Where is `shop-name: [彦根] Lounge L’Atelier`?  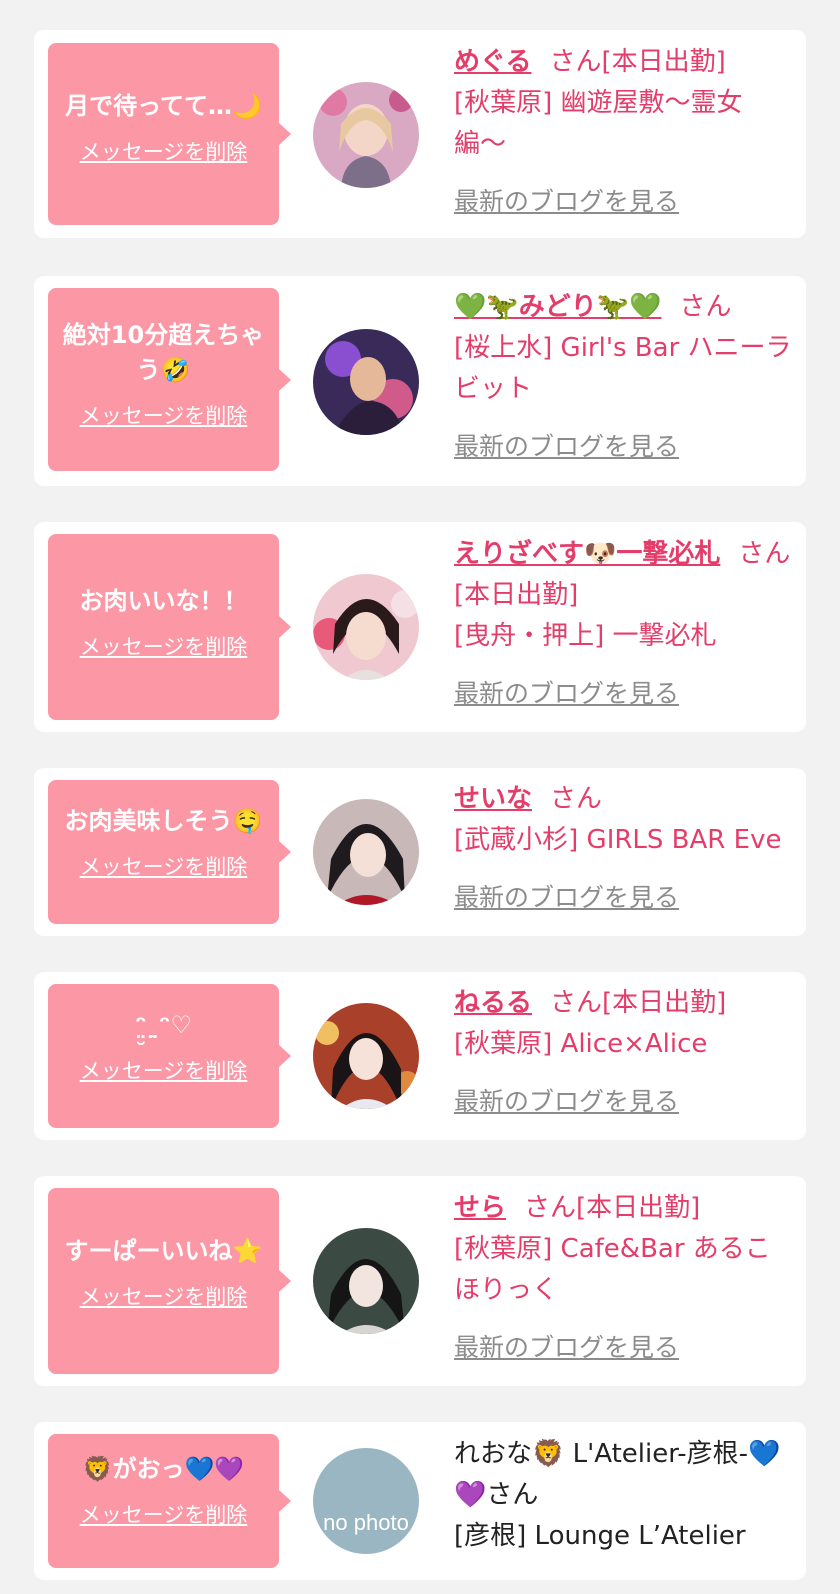
shop-name: [彦根] Lounge L’Atelier is located at coordinates (600, 1536).